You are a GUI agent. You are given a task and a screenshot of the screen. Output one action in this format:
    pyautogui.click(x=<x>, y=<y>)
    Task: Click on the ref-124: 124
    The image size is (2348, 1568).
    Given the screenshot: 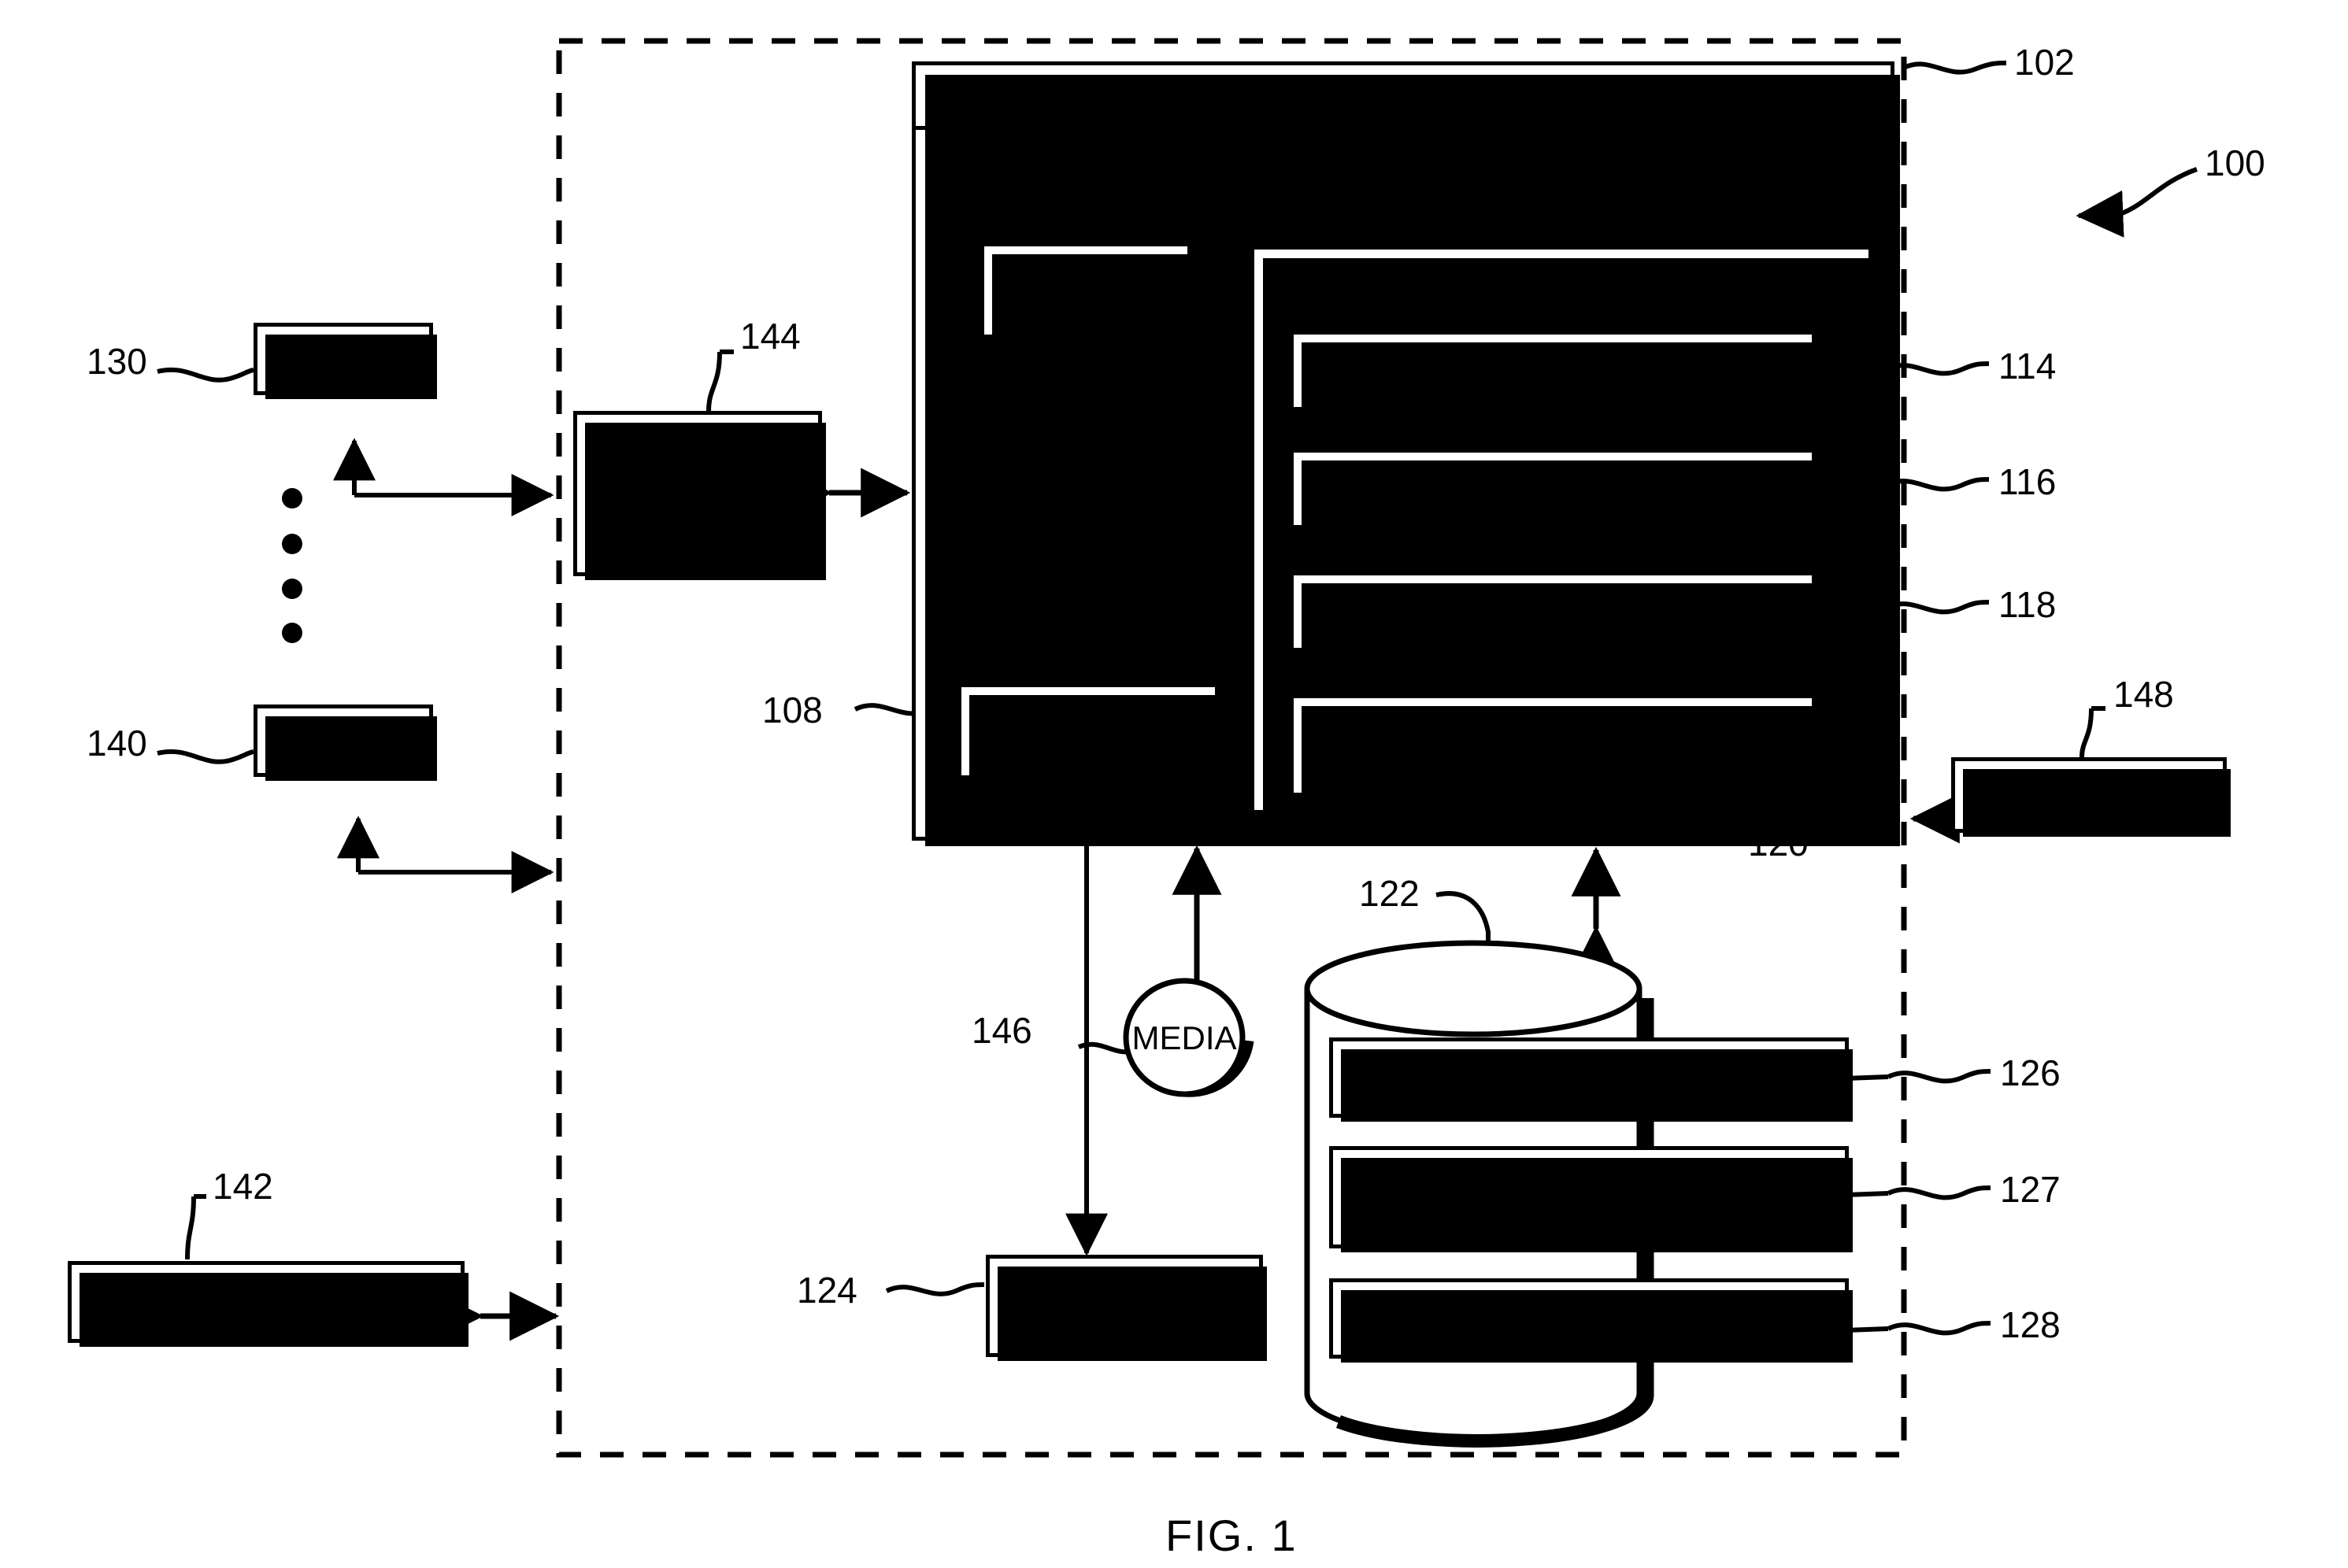 What is the action you would take?
    pyautogui.click(x=827, y=1290)
    